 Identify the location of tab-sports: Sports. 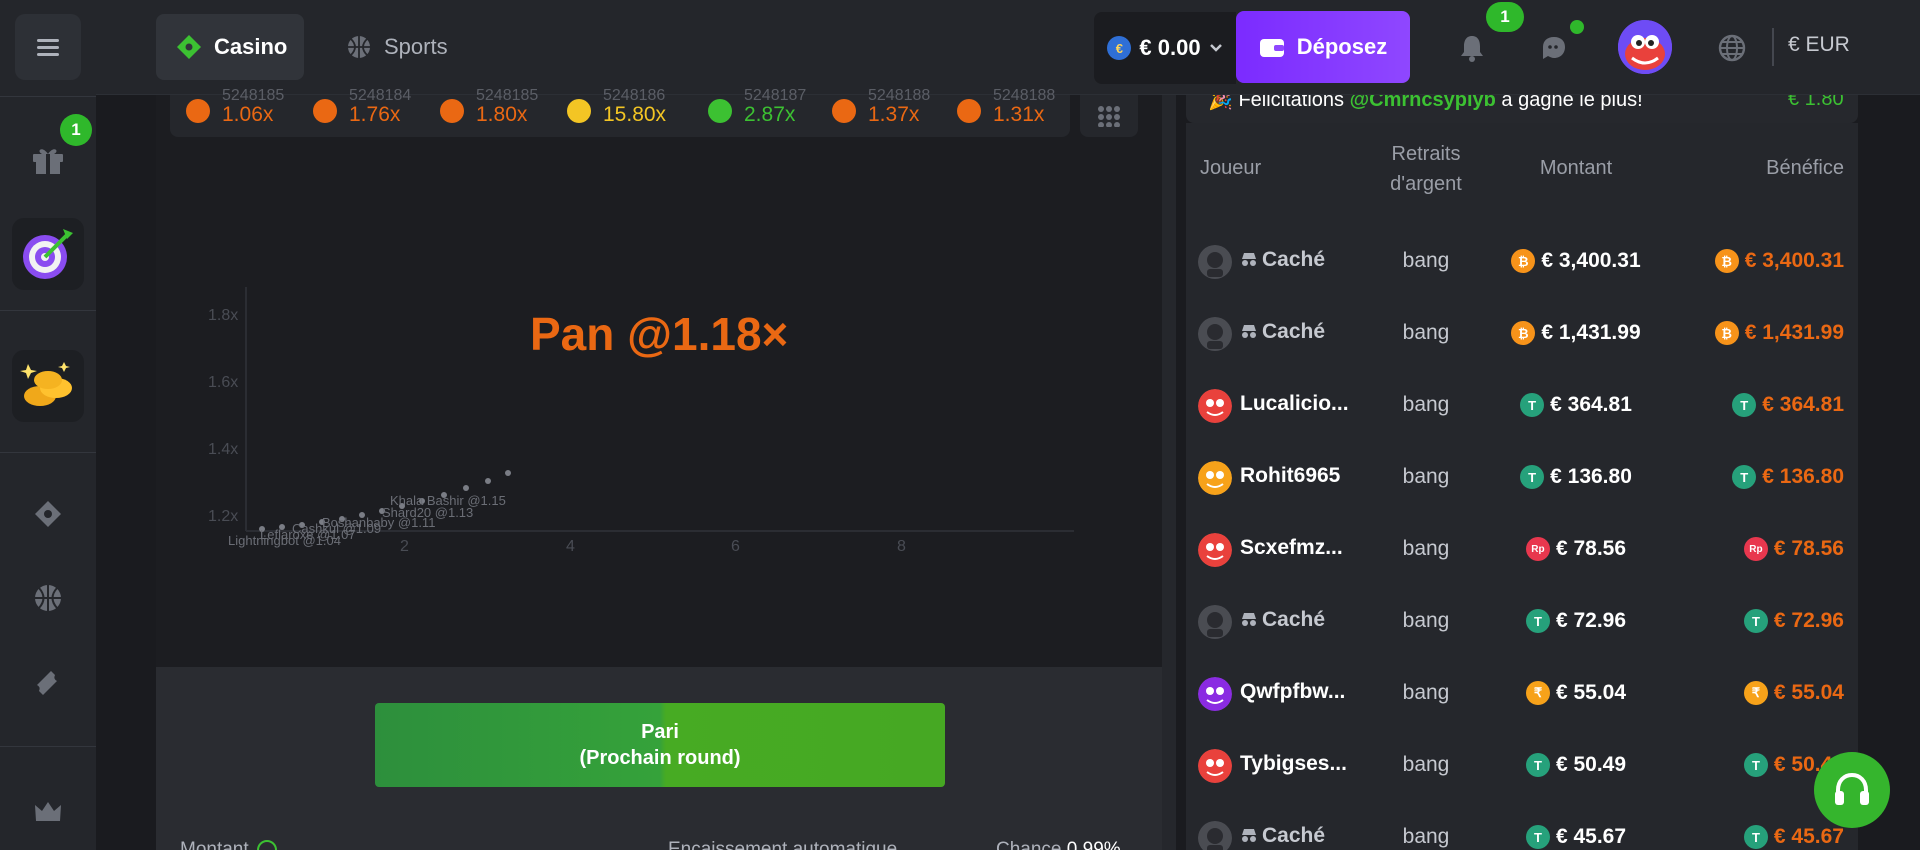
(396, 47).